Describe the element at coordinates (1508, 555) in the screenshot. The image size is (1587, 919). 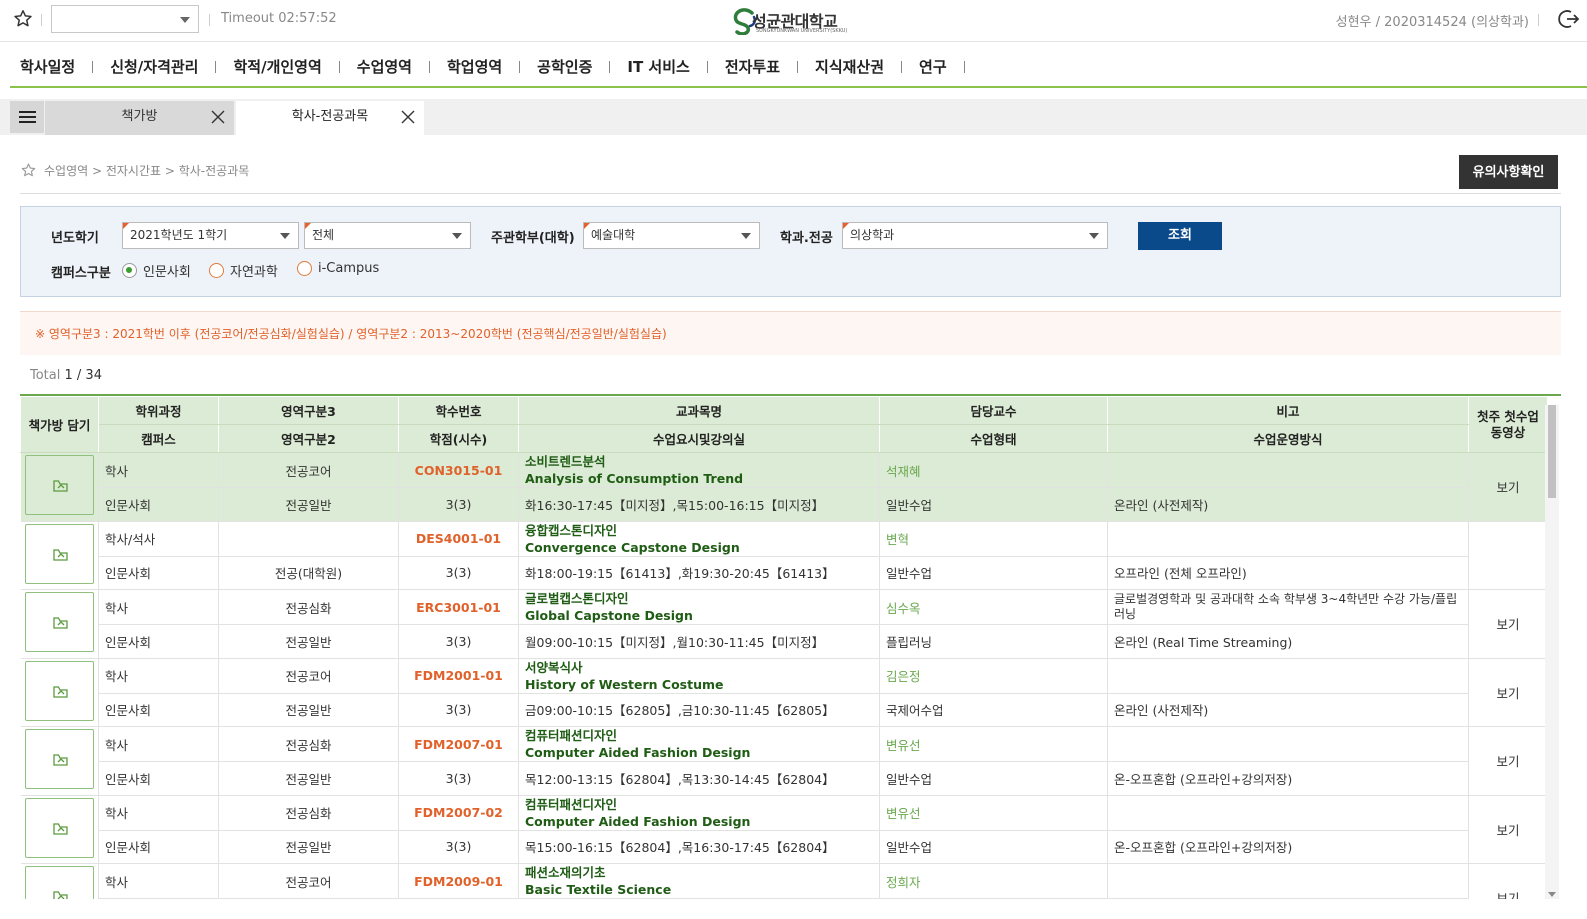
I see `video-link` at that location.